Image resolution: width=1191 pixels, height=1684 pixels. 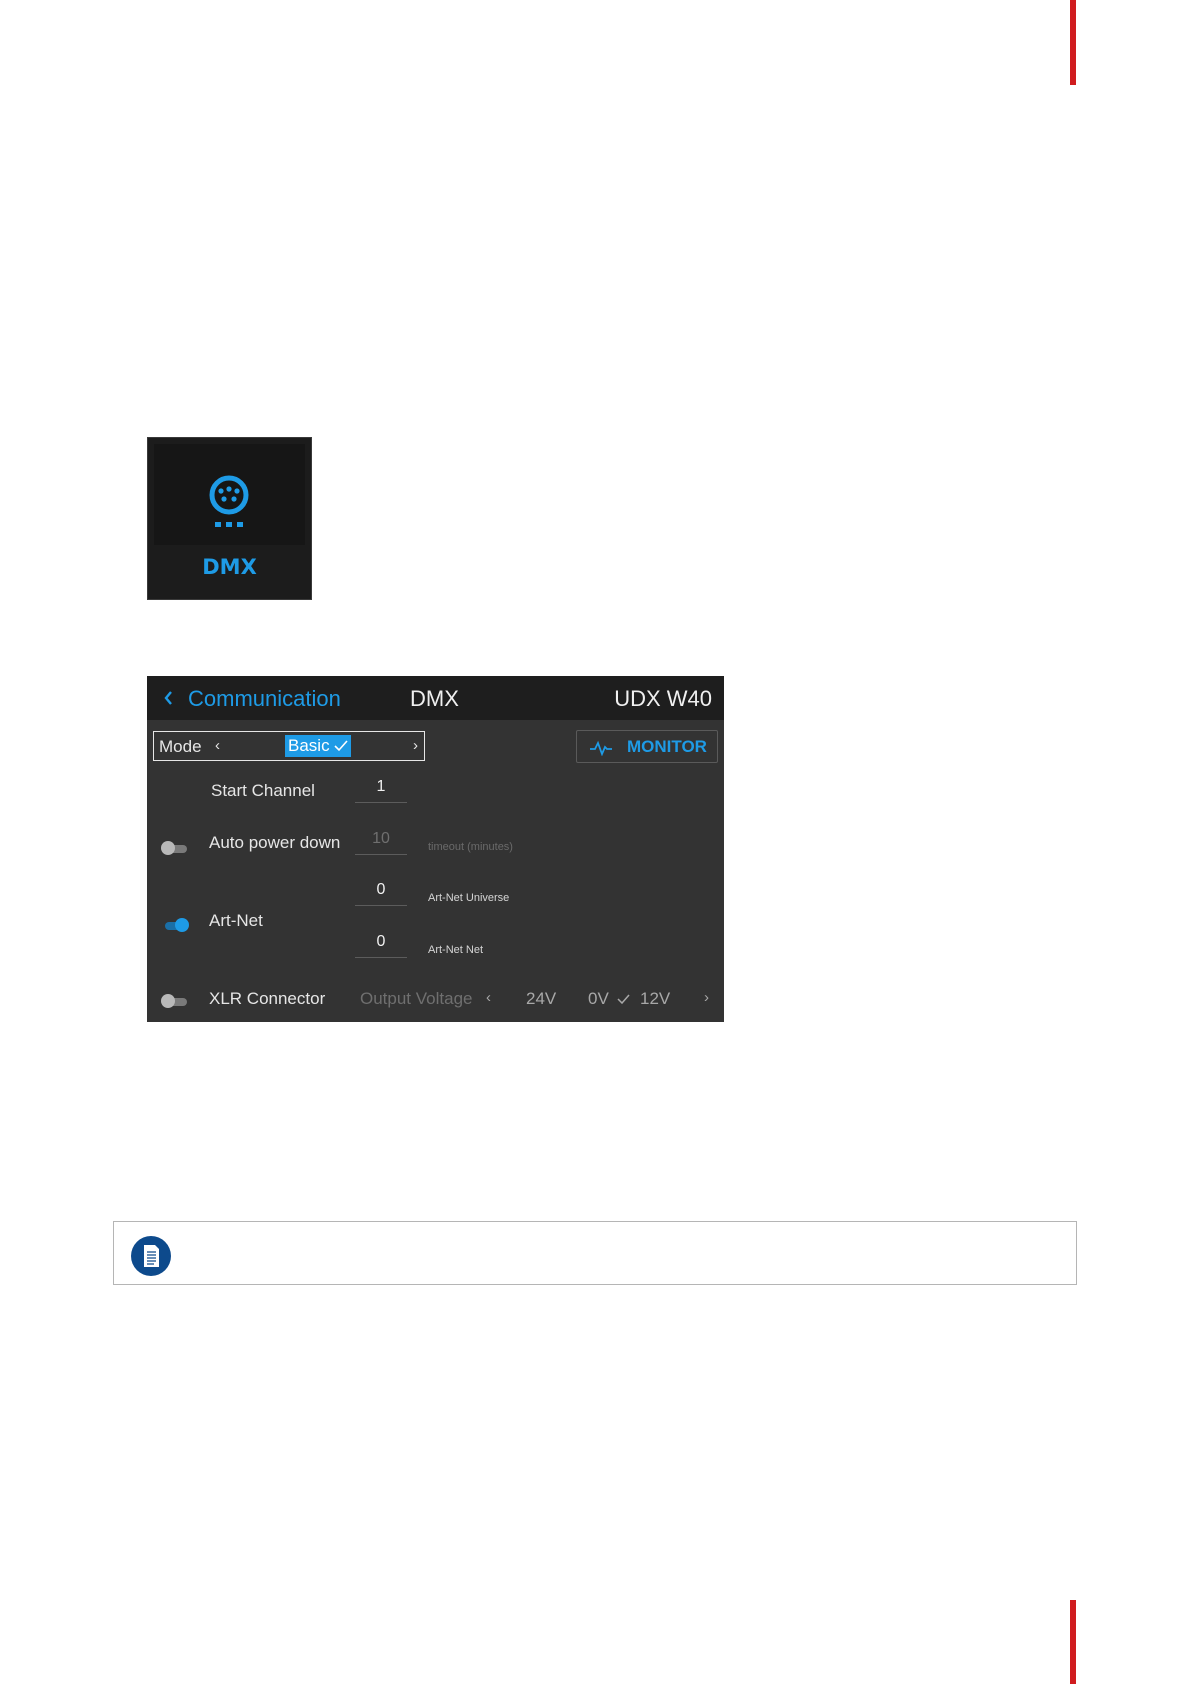 I want to click on voltage-prev-button: ‹, so click(x=488, y=997).